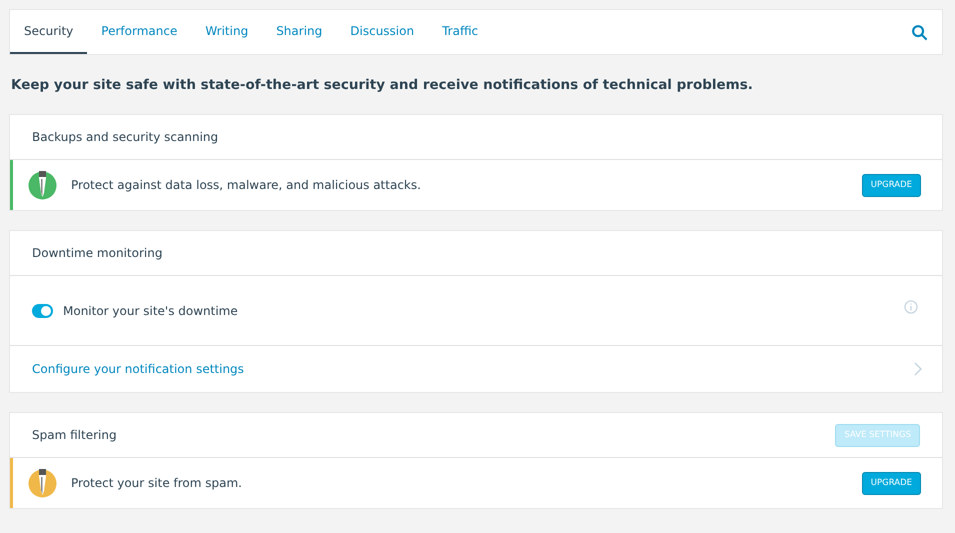  I want to click on chevron-right-icon, so click(918, 369).